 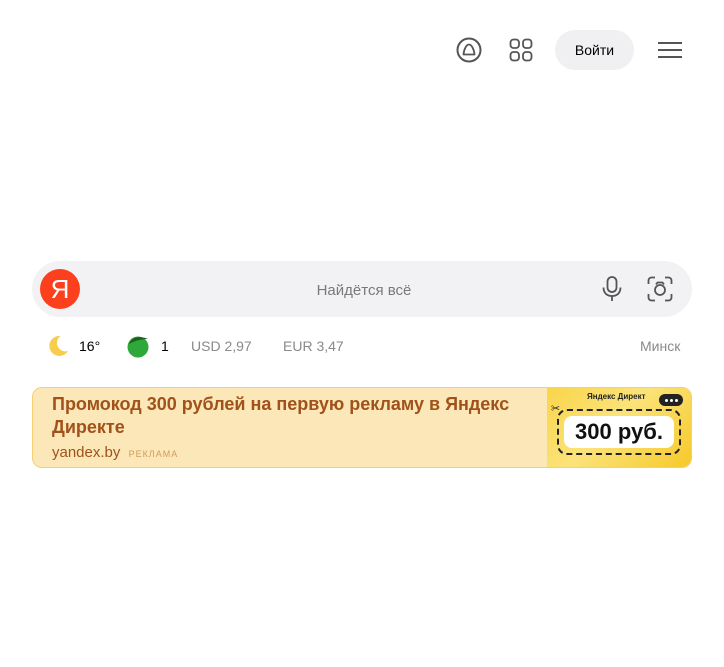 I want to click on search-input, so click(x=364, y=290).